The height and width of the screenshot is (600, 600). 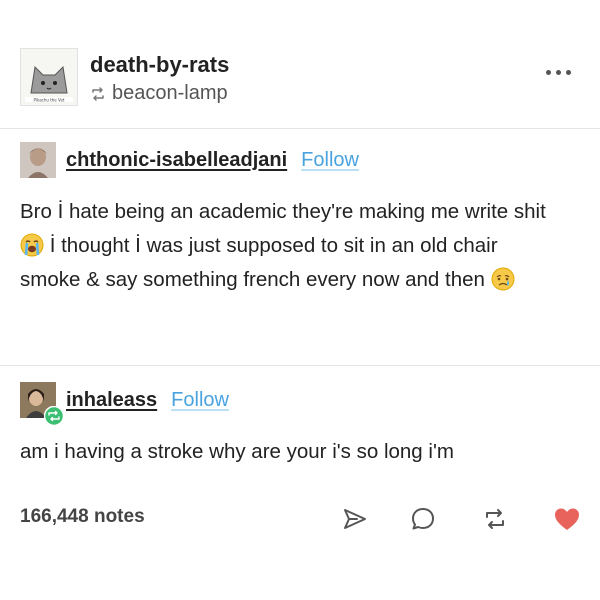 I want to click on avatar-caption: Pikachu the Vet, so click(x=49, y=100).